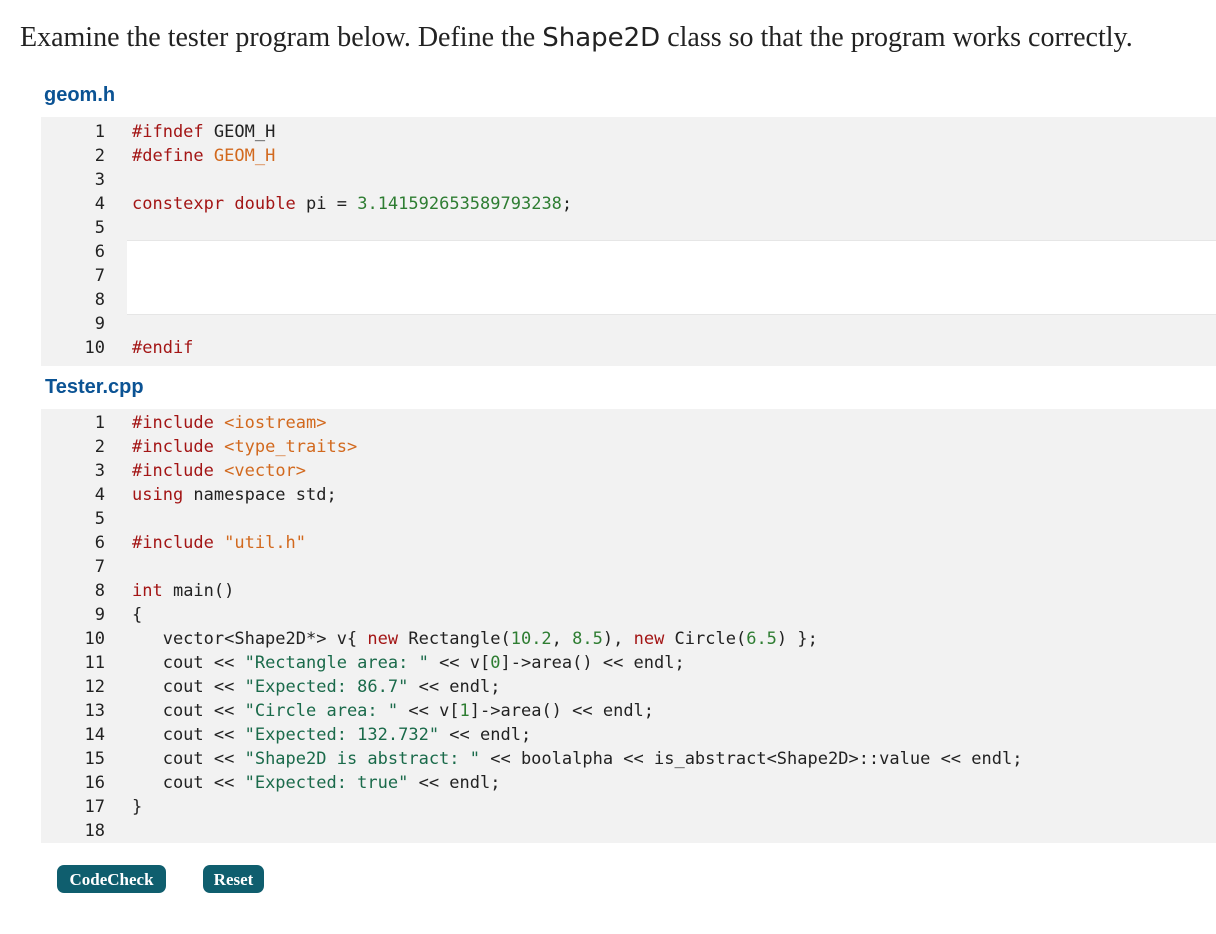 Image resolution: width=1216 pixels, height=934 pixels. What do you see at coordinates (628, 543) in the screenshot?
I see `code-line: 6 #include "util.h"` at bounding box center [628, 543].